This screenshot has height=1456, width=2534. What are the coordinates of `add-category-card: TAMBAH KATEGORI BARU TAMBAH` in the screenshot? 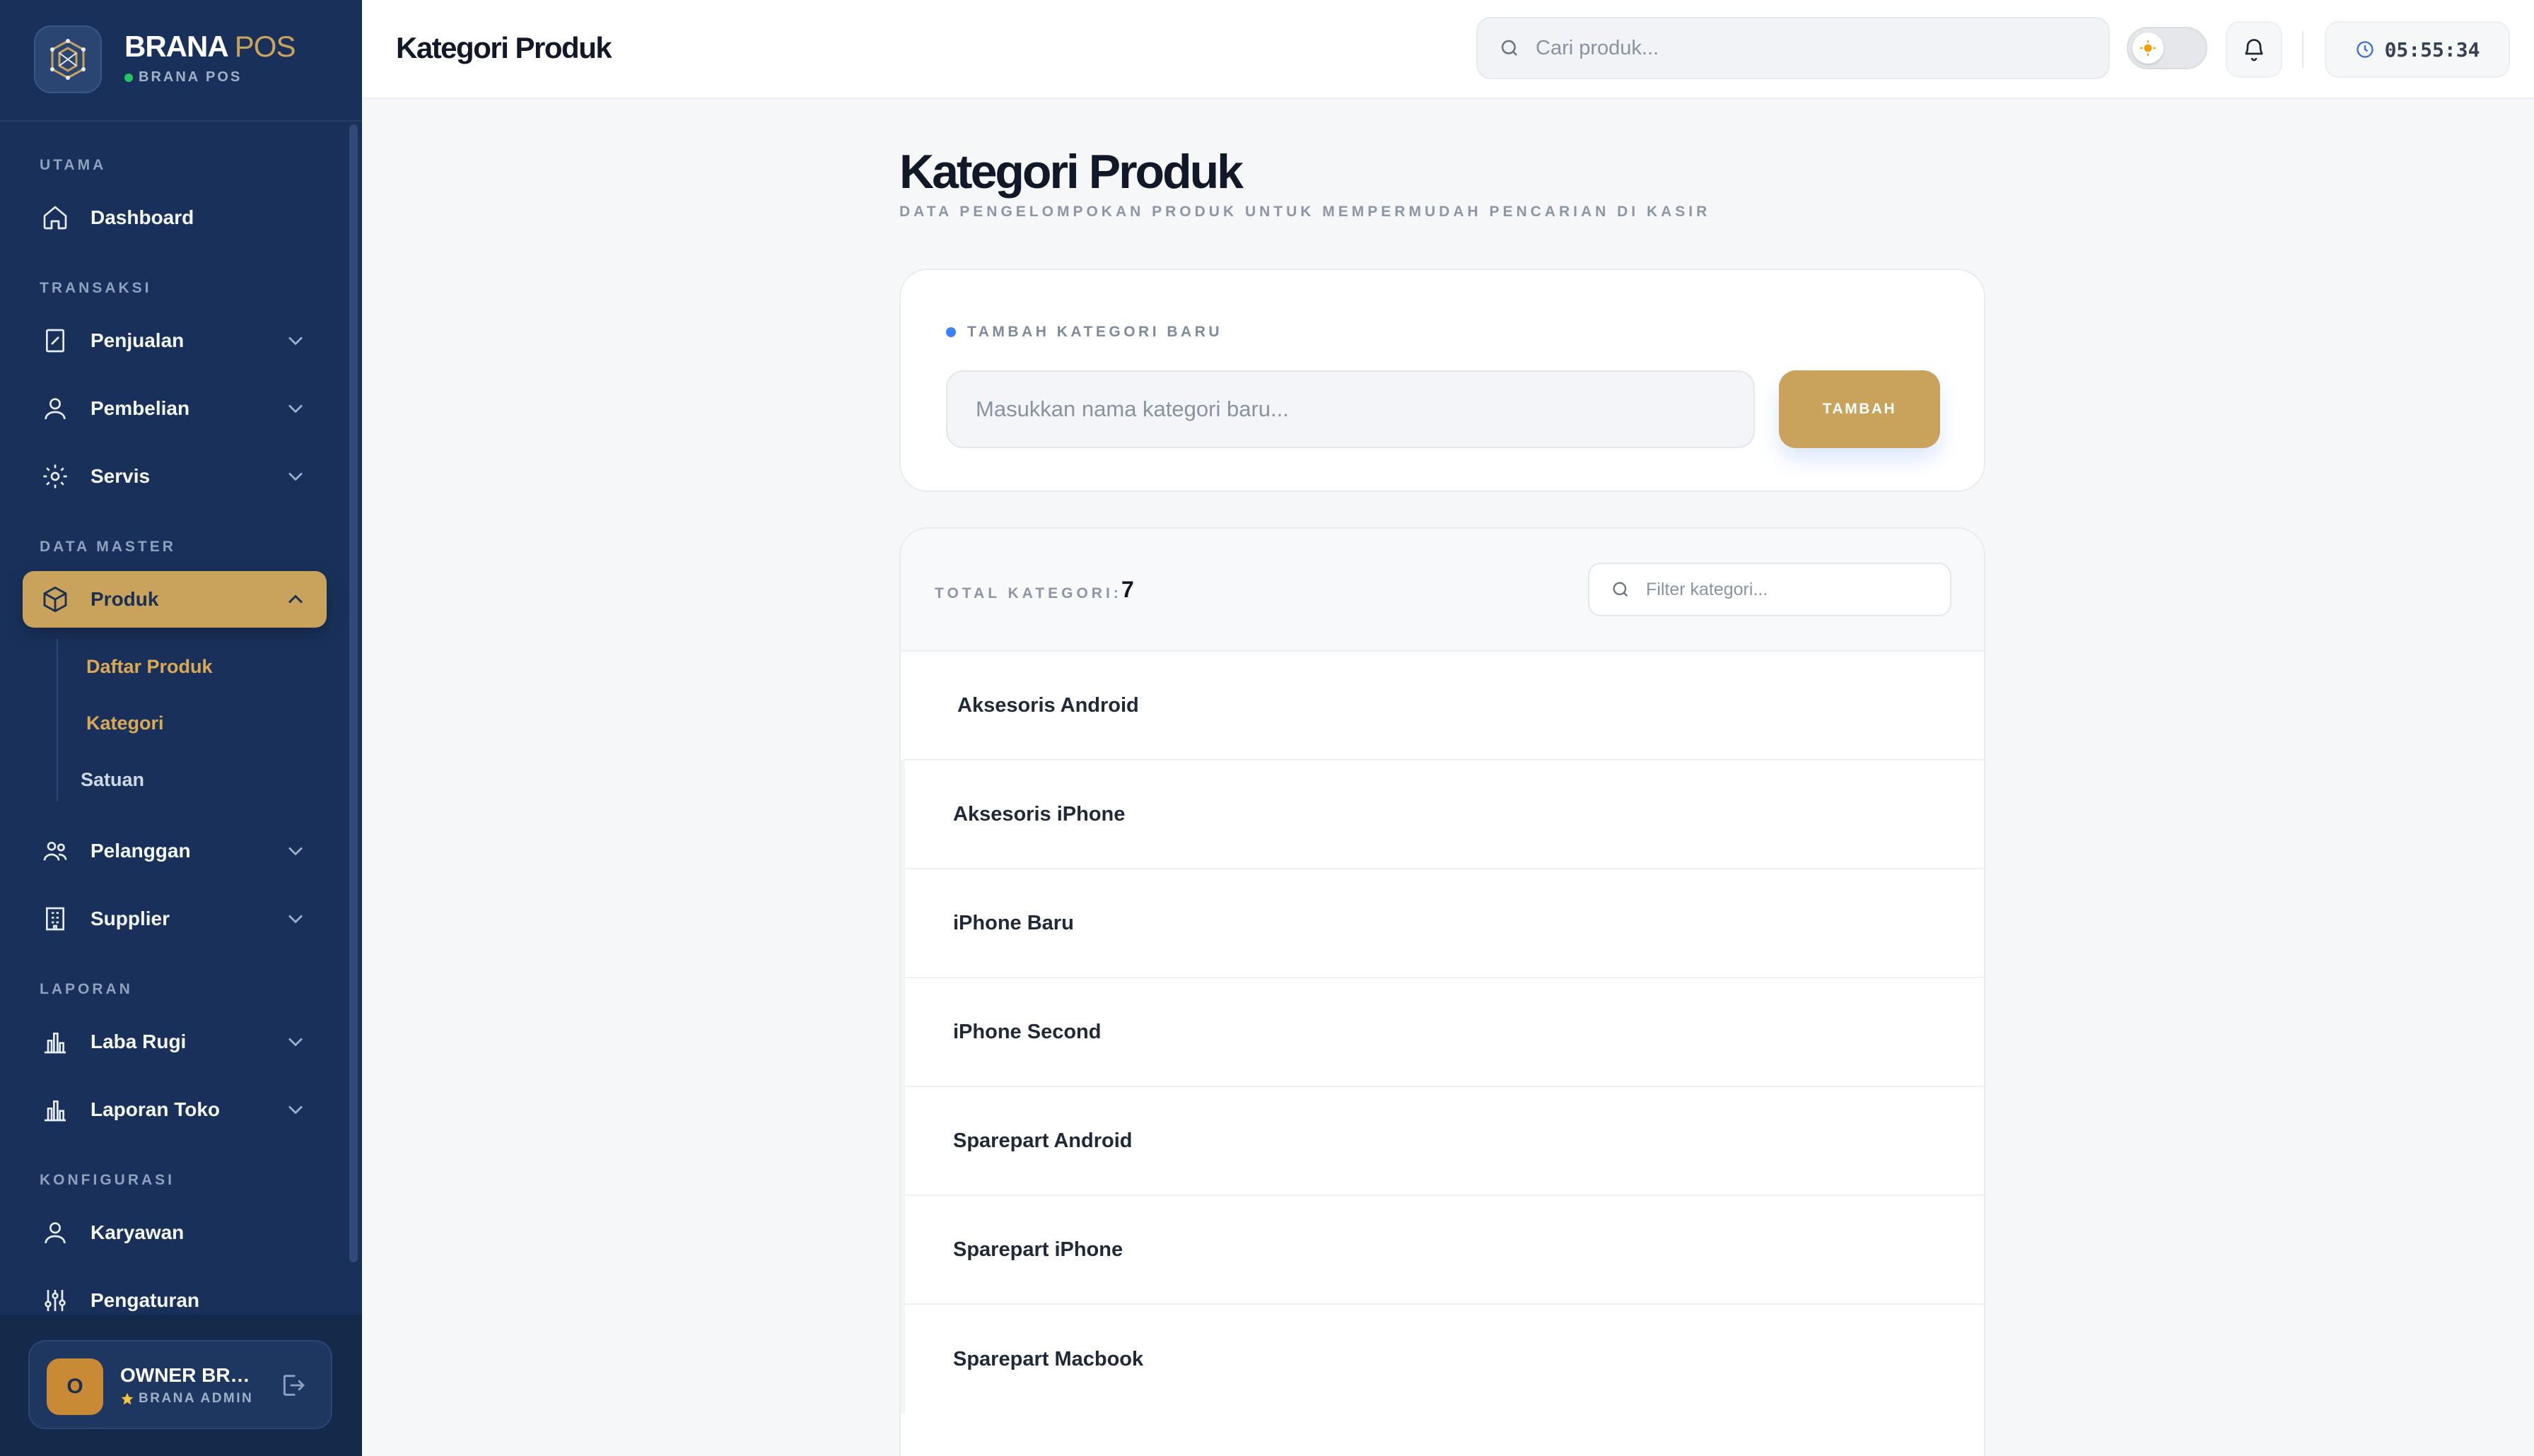 It's located at (1442, 380).